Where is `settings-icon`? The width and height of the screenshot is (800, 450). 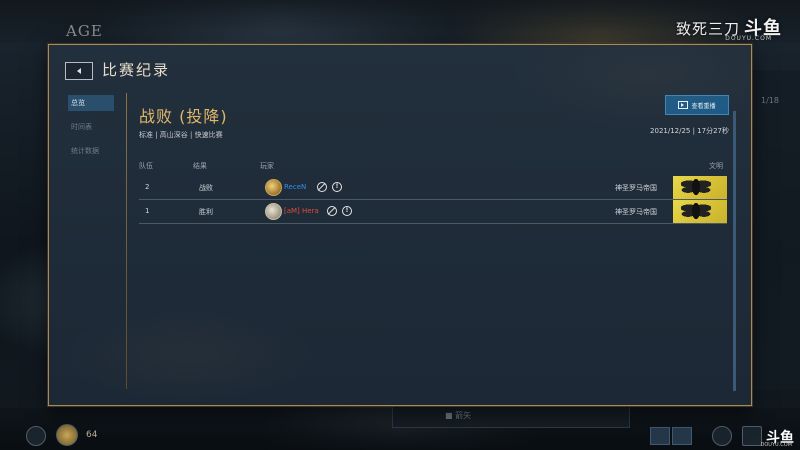 settings-icon is located at coordinates (36, 436).